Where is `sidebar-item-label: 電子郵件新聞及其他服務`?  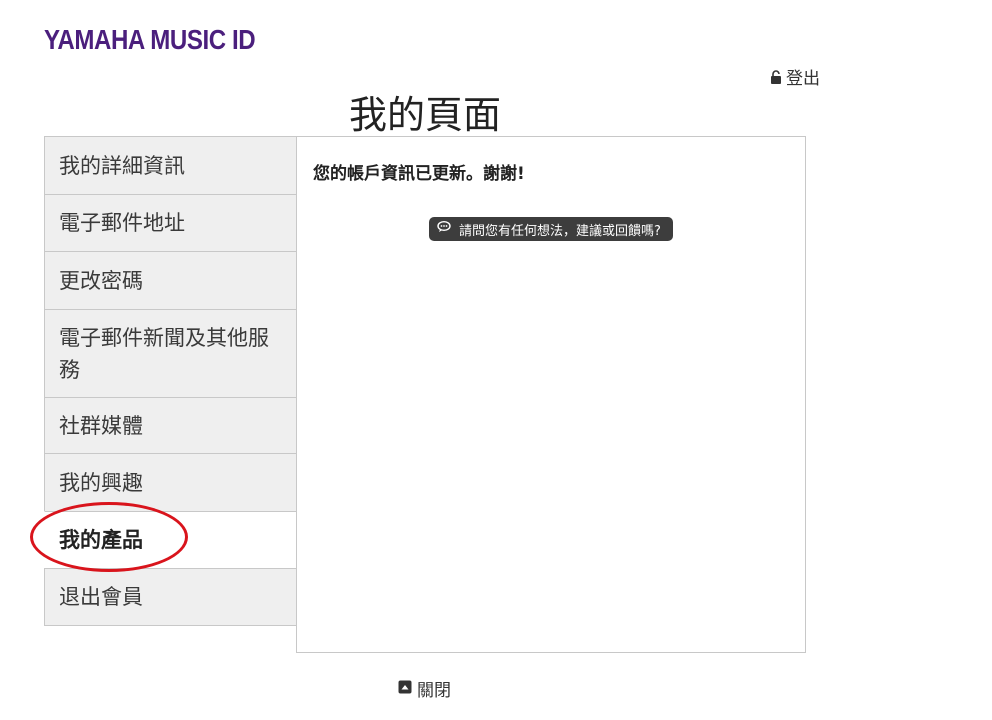 sidebar-item-label: 電子郵件新聞及其他服務 is located at coordinates (164, 353).